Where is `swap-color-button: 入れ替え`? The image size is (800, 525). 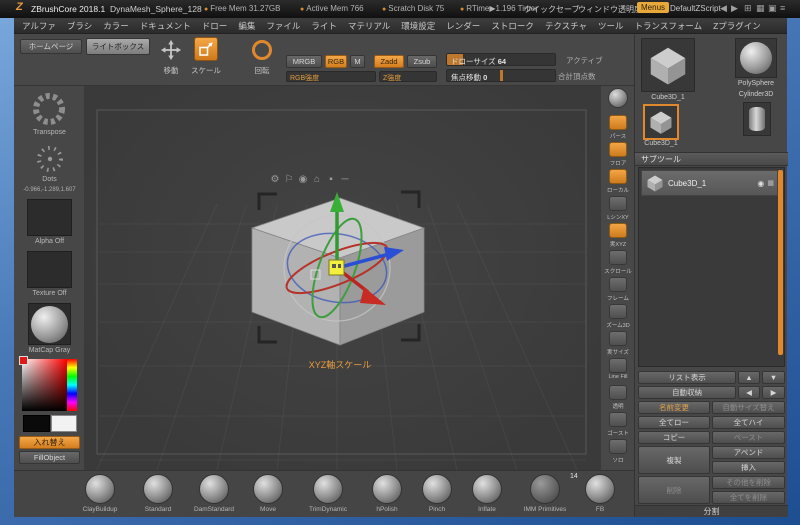 swap-color-button: 入れ替え is located at coordinates (49, 442).